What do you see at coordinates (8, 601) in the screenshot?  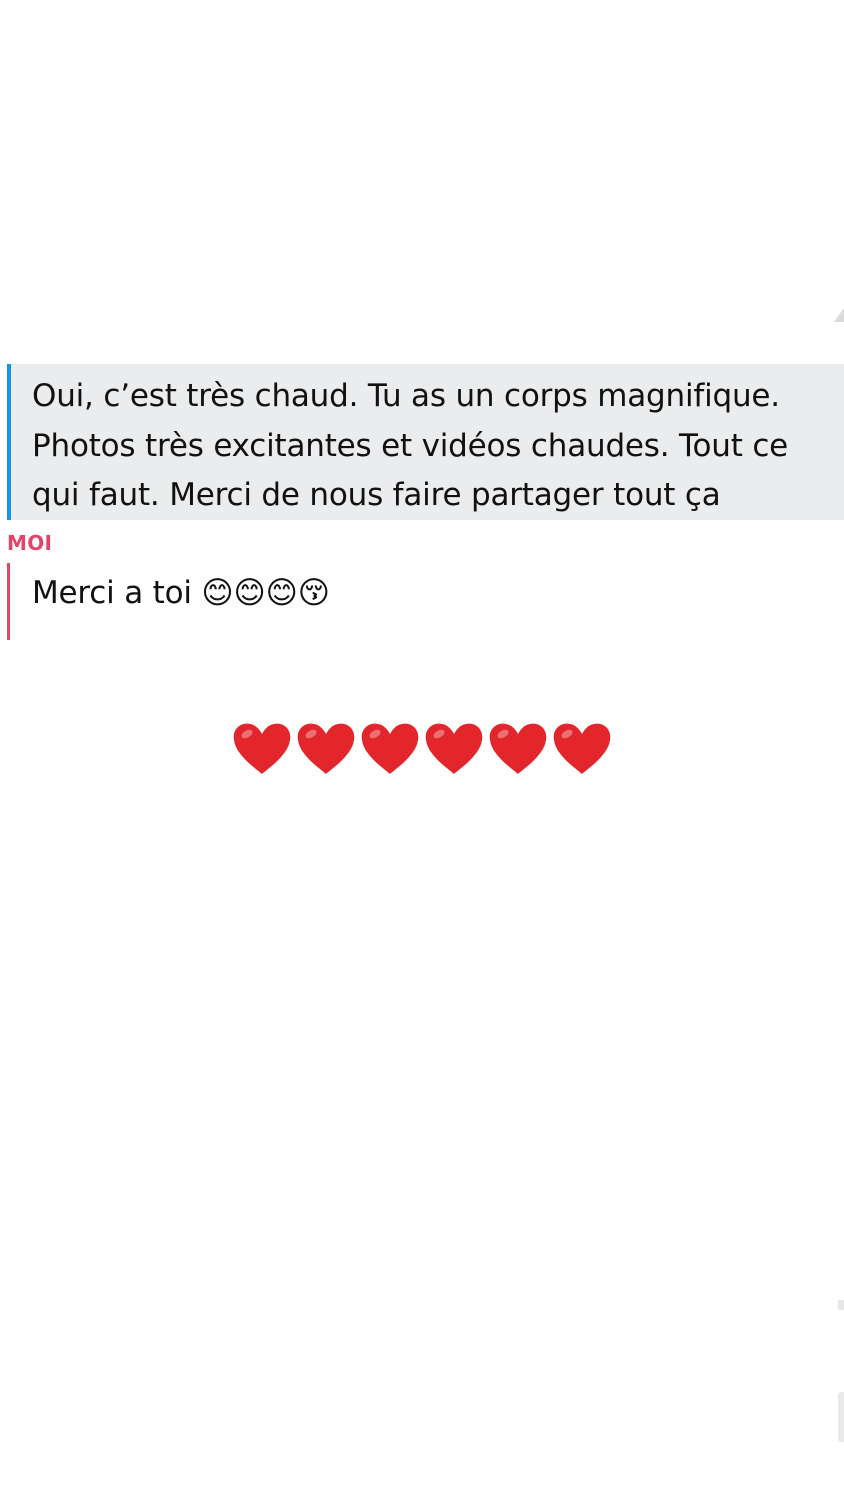 I see `my-message-accent-bar` at bounding box center [8, 601].